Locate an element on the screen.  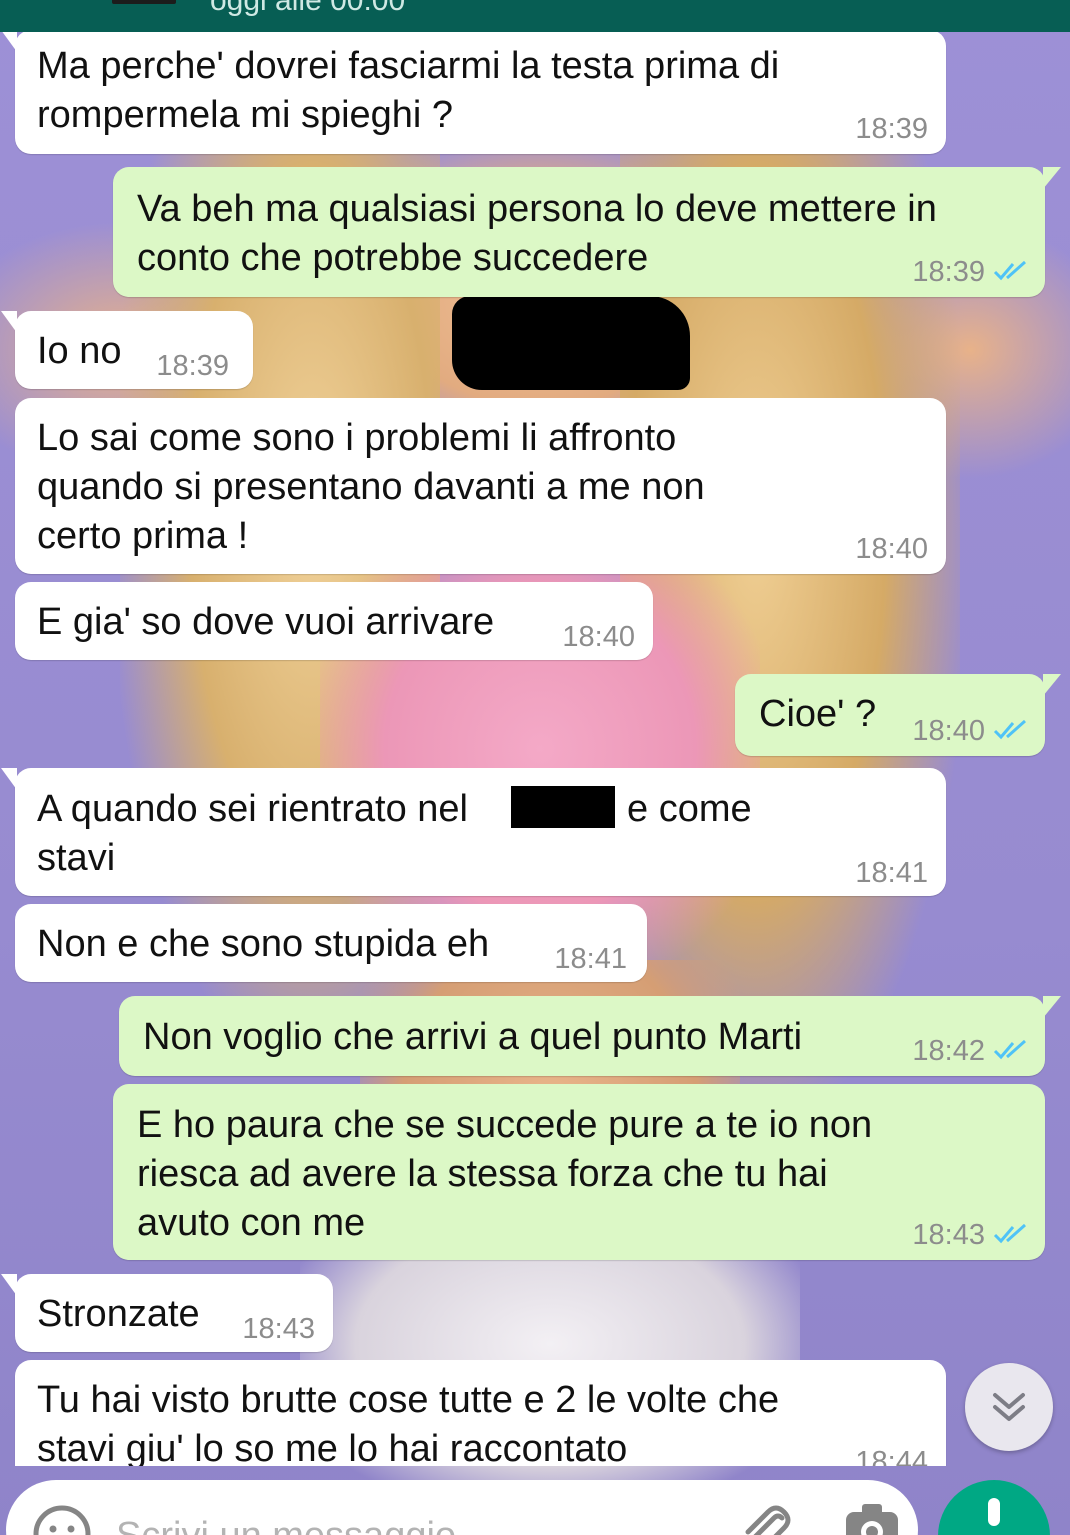
message-input is located at coordinates (396, 1520).